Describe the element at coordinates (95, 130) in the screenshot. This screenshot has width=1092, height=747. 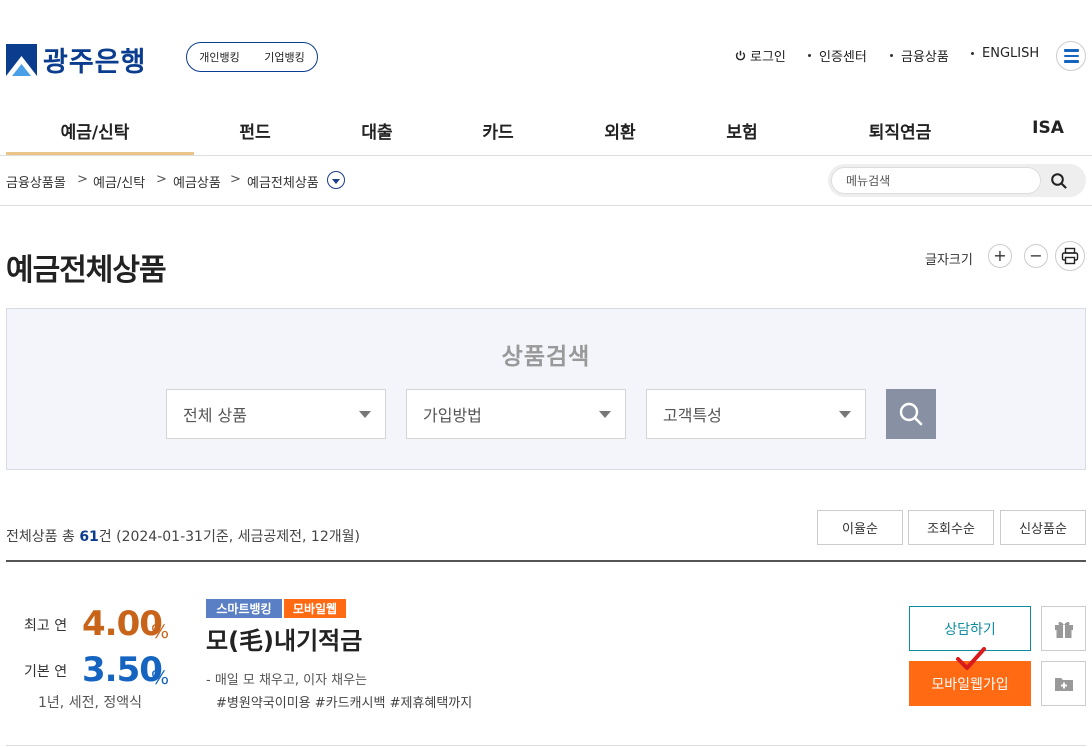
I see `gnb-deposit: 예금/신탁` at that location.